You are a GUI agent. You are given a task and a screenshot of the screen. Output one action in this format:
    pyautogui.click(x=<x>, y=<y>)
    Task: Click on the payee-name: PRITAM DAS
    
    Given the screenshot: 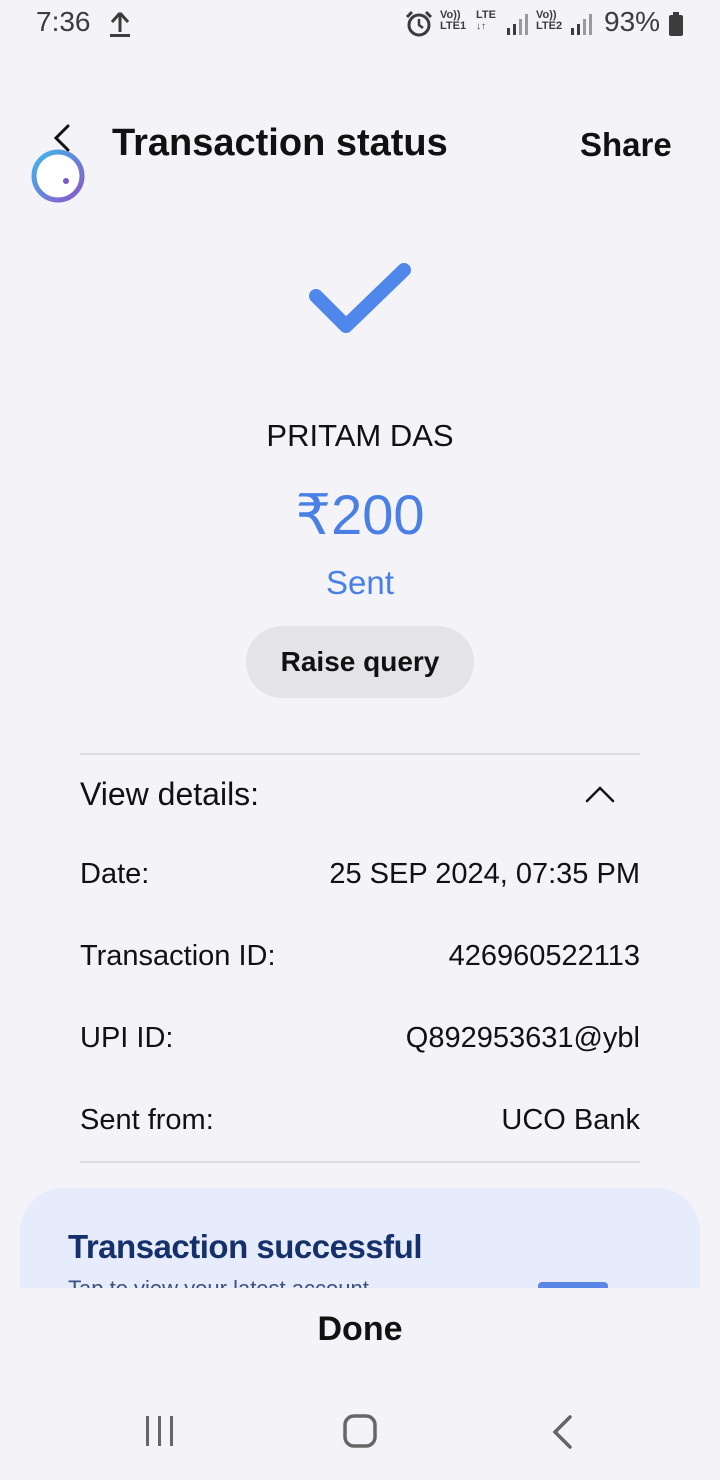 What is the action you would take?
    pyautogui.click(x=360, y=435)
    